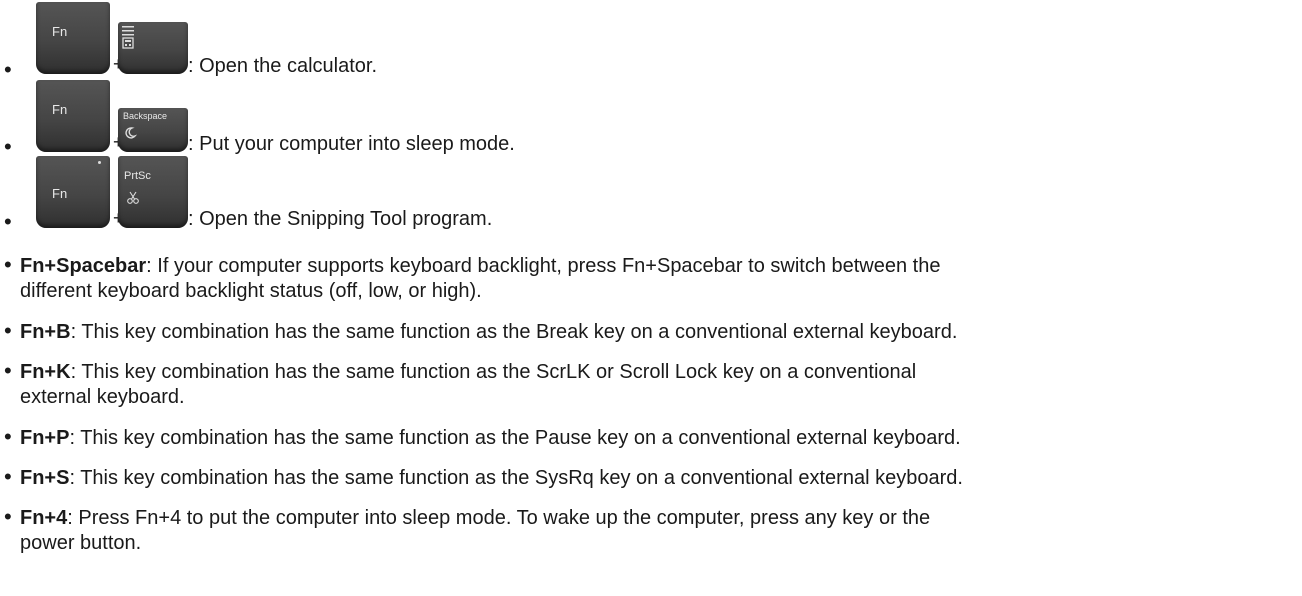  What do you see at coordinates (45, 438) in the screenshot?
I see `shortcut-key: Fn+P` at bounding box center [45, 438].